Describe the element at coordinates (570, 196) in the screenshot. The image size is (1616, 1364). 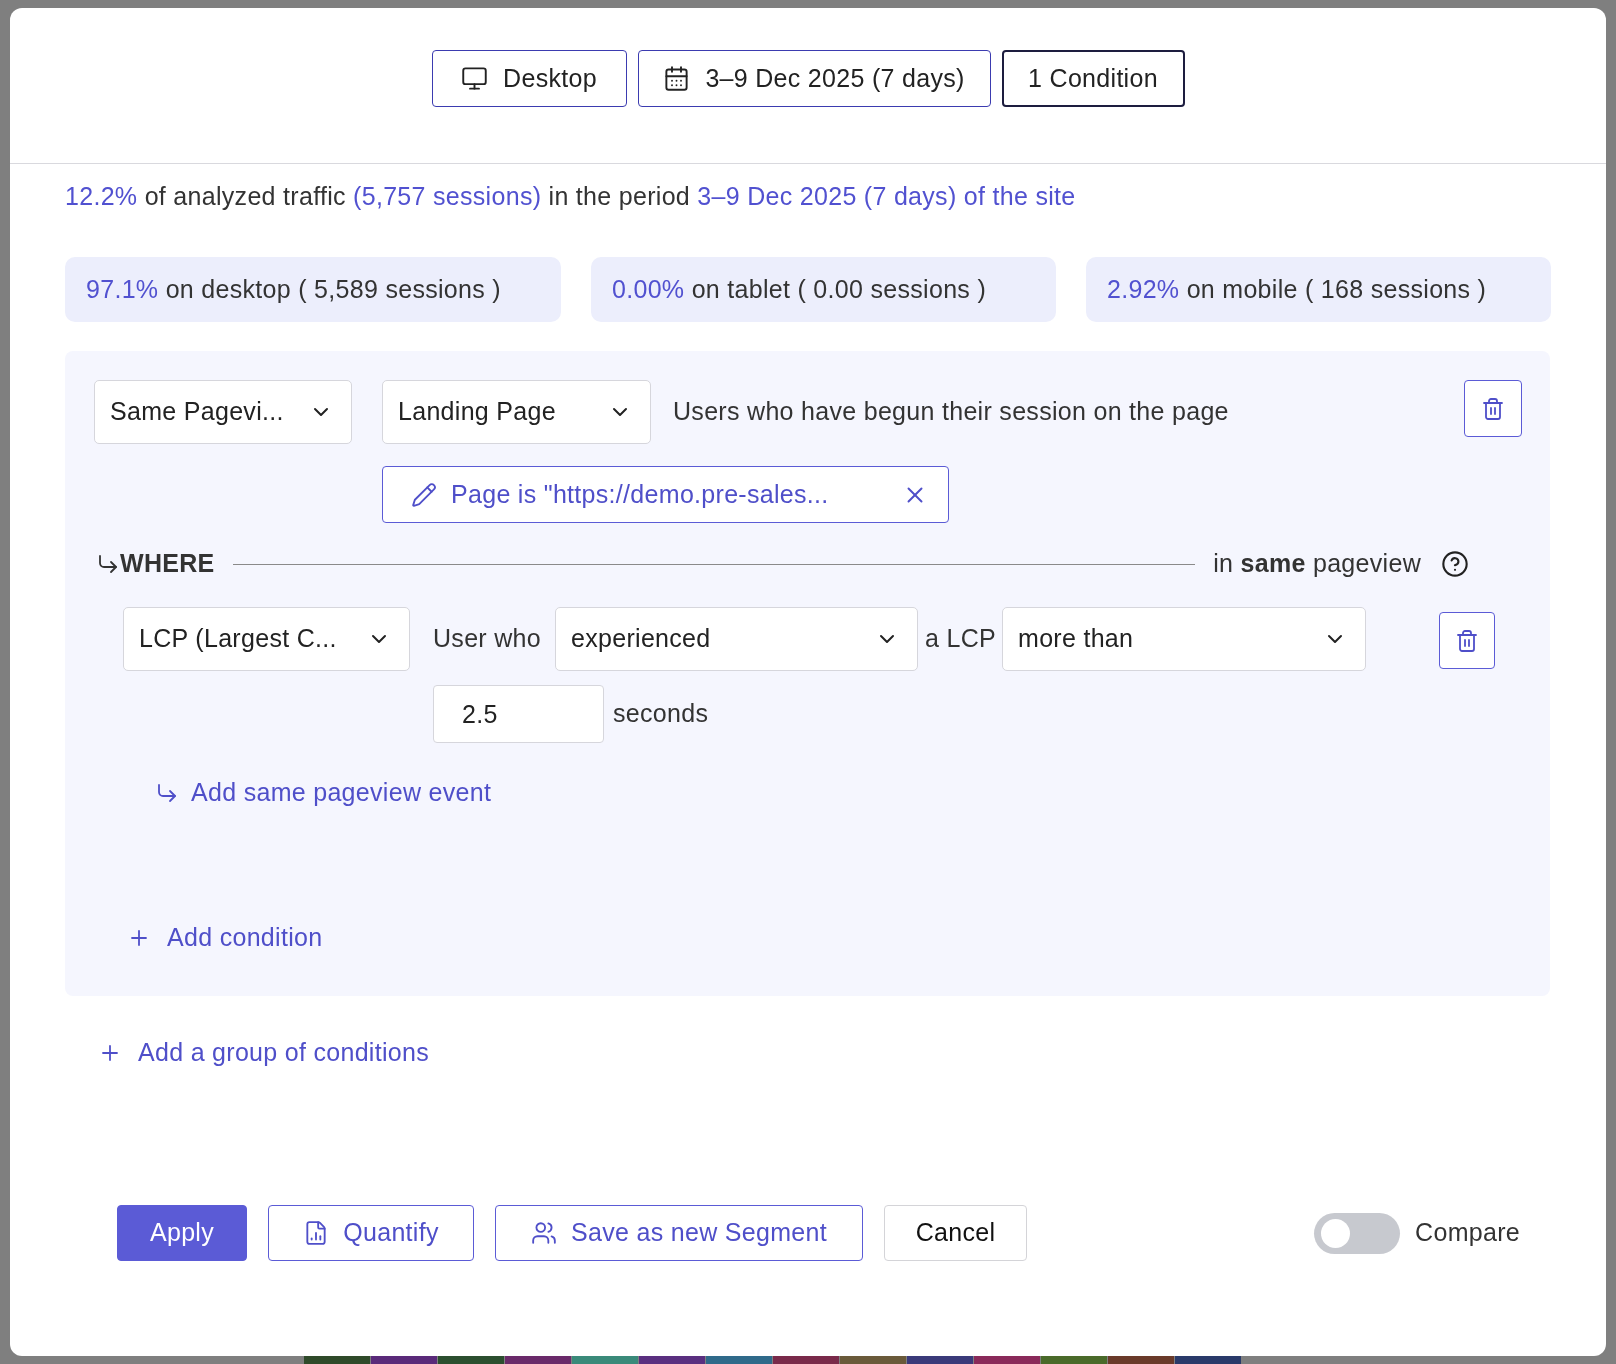
I see `traffic-summary-text: 12.2% of analyzed traffic (5,757 sessions) in the period 3–9 Dec 2025 (7 days) of the site` at that location.